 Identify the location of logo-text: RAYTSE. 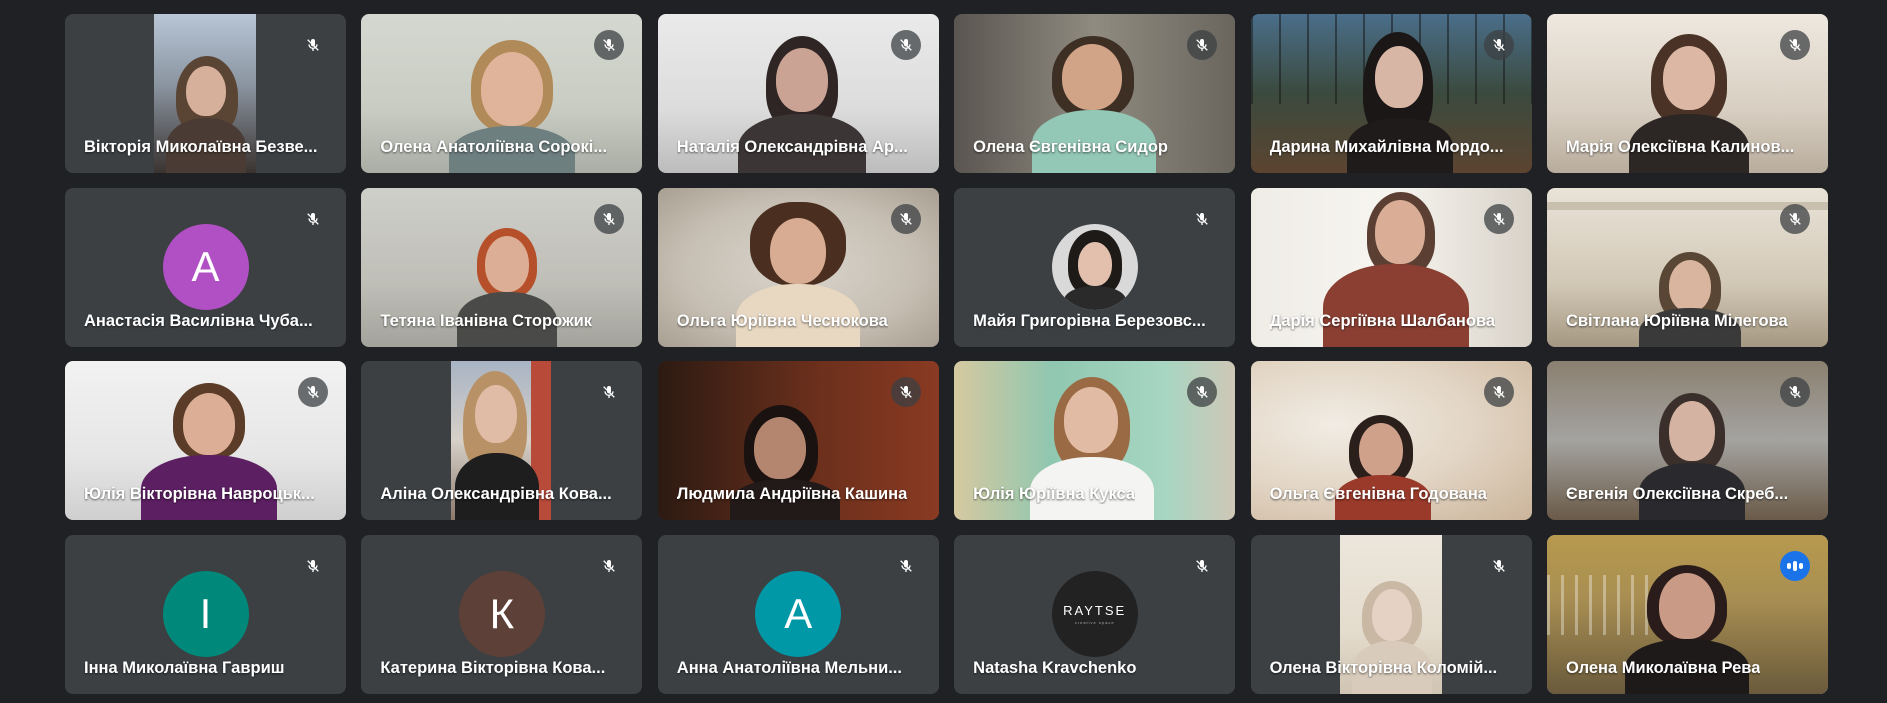
(1095, 611).